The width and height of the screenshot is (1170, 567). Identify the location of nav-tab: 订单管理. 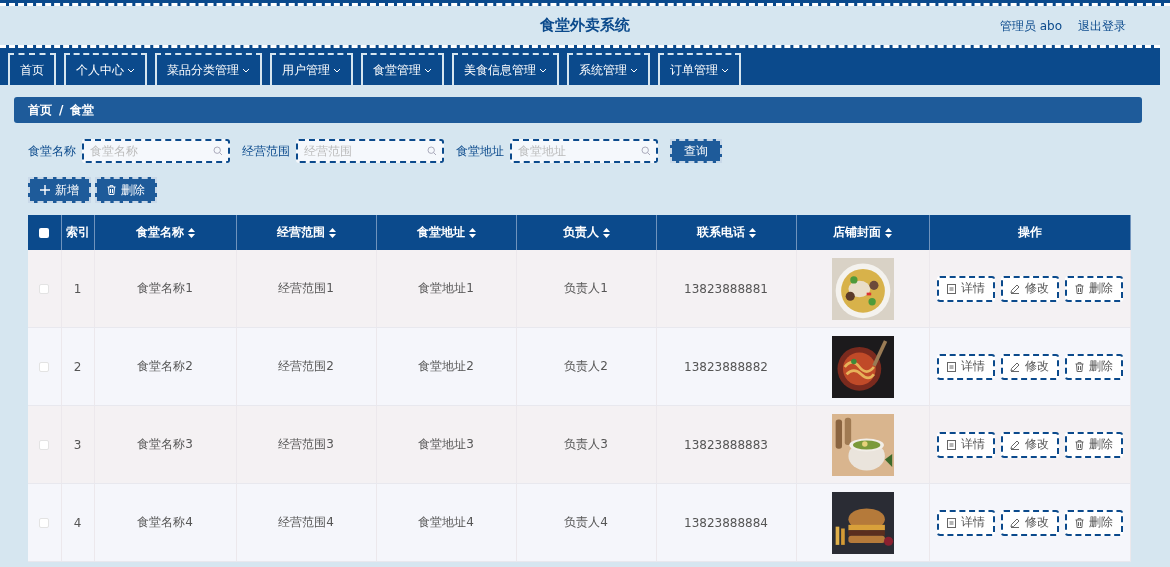
(699, 69).